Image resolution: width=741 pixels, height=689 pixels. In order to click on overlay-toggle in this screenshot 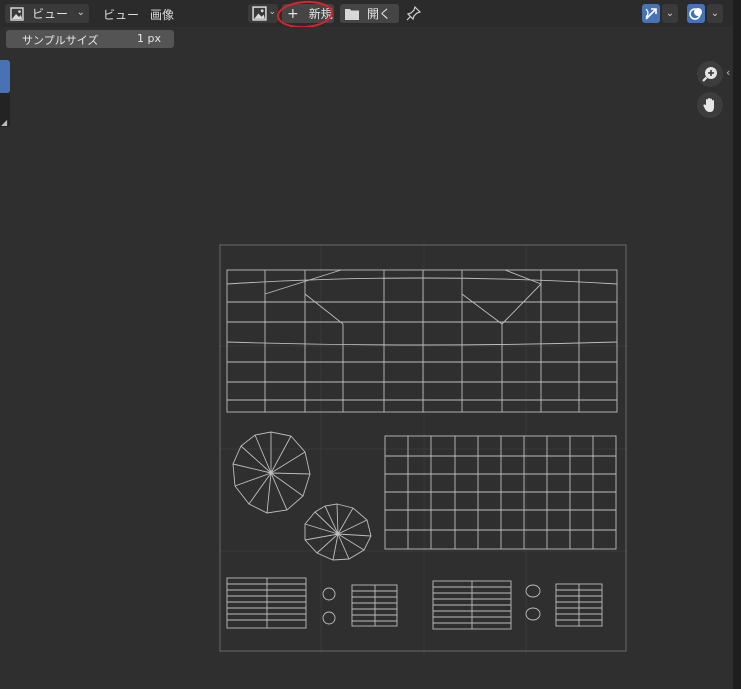, I will do `click(696, 13)`.